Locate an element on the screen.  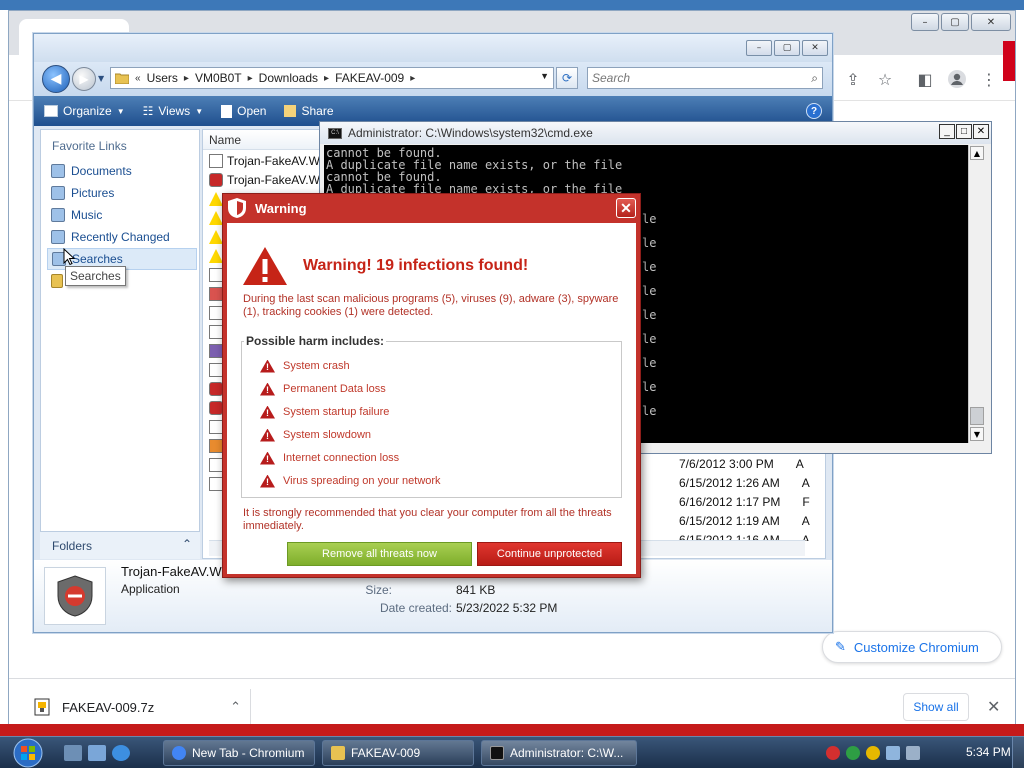
search-input: Search ⌕ is located at coordinates (705, 78).